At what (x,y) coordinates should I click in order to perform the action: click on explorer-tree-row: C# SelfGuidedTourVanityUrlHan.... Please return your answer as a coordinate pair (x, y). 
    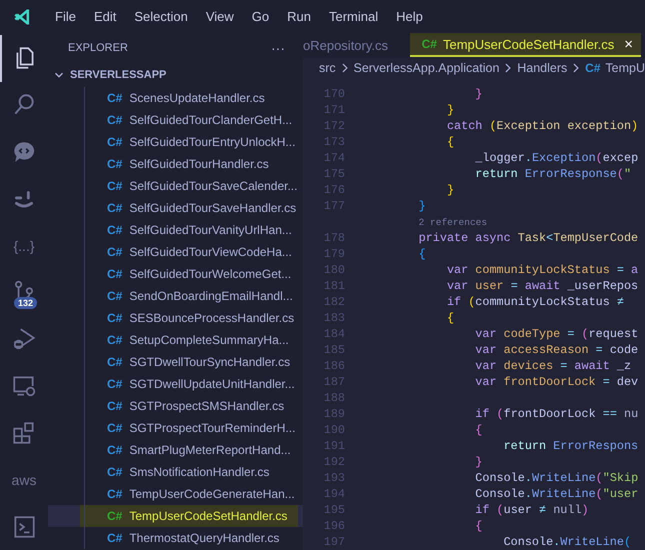
    Looking at the image, I should click on (175, 230).